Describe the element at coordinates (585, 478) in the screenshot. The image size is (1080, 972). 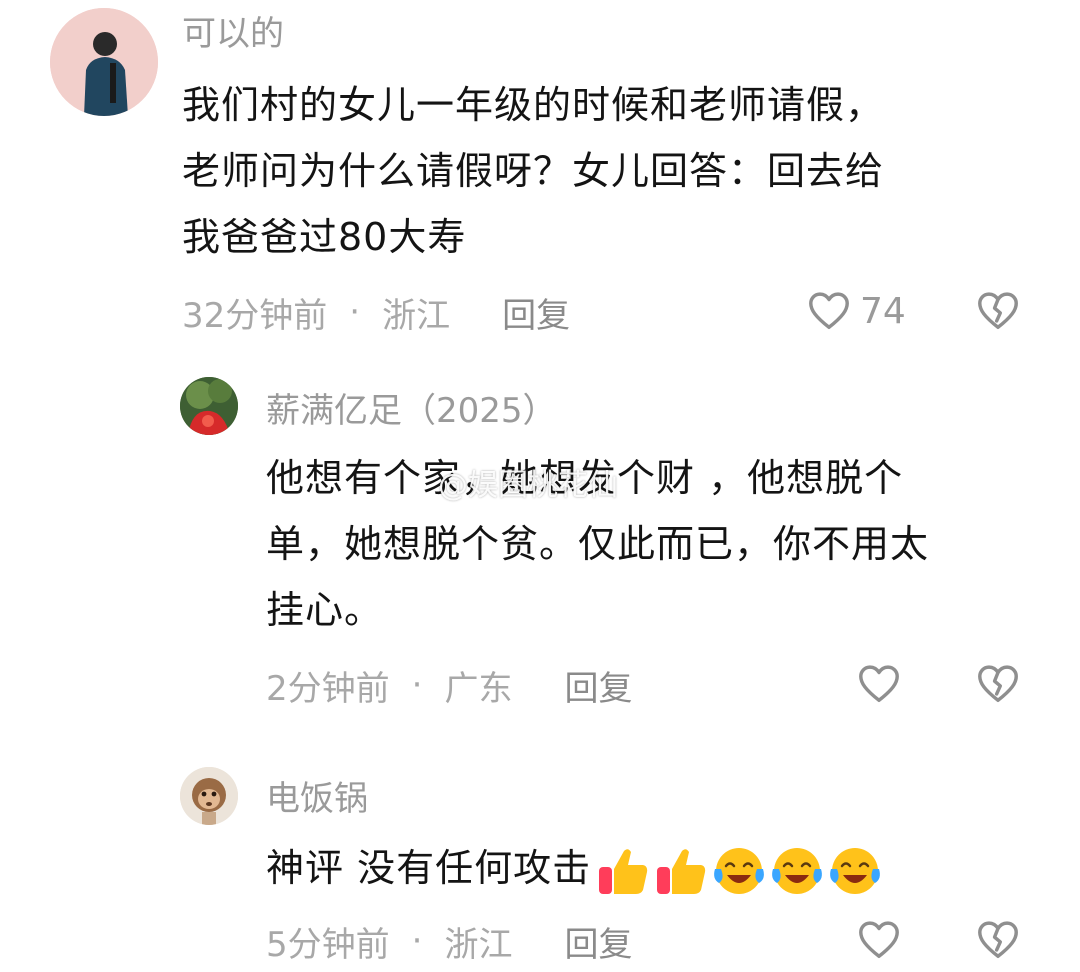
I see `comment-text-line: 他想有个家，她想发个财 ，他想脱个` at that location.